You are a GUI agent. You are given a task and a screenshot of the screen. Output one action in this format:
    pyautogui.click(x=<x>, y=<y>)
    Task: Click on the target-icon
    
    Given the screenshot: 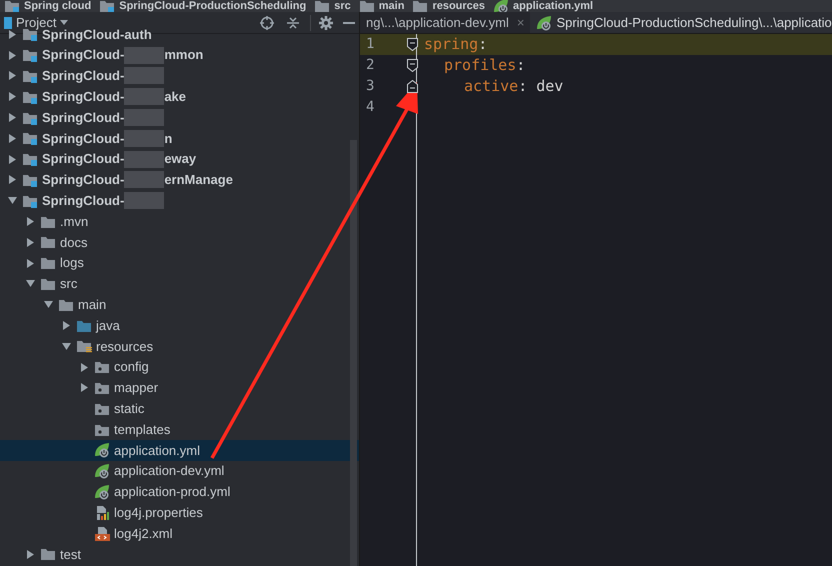 What is the action you would take?
    pyautogui.click(x=267, y=23)
    